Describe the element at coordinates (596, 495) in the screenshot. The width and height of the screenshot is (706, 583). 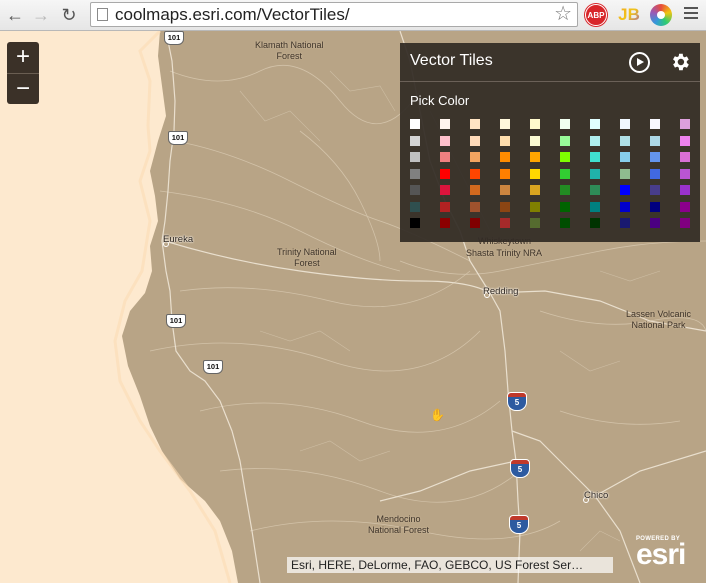
I see `chico-label: Chico` at that location.